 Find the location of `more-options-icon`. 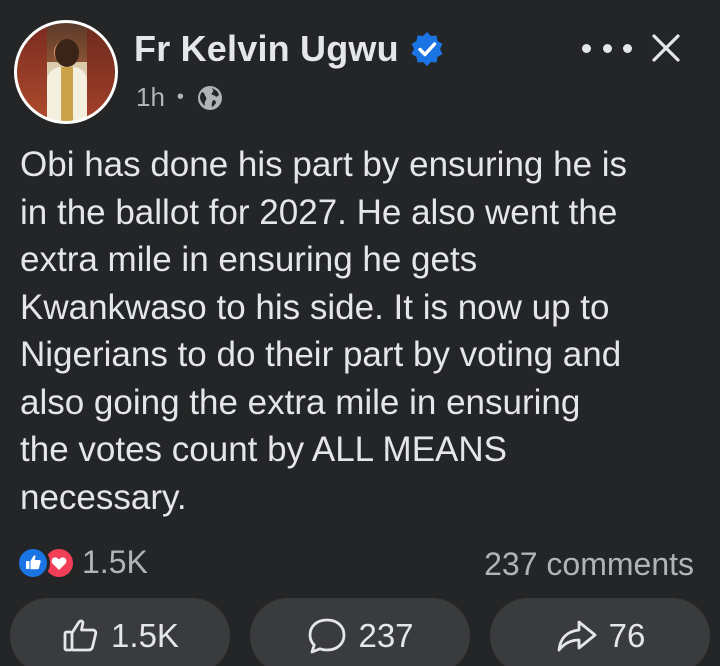

more-options-icon is located at coordinates (607, 48).